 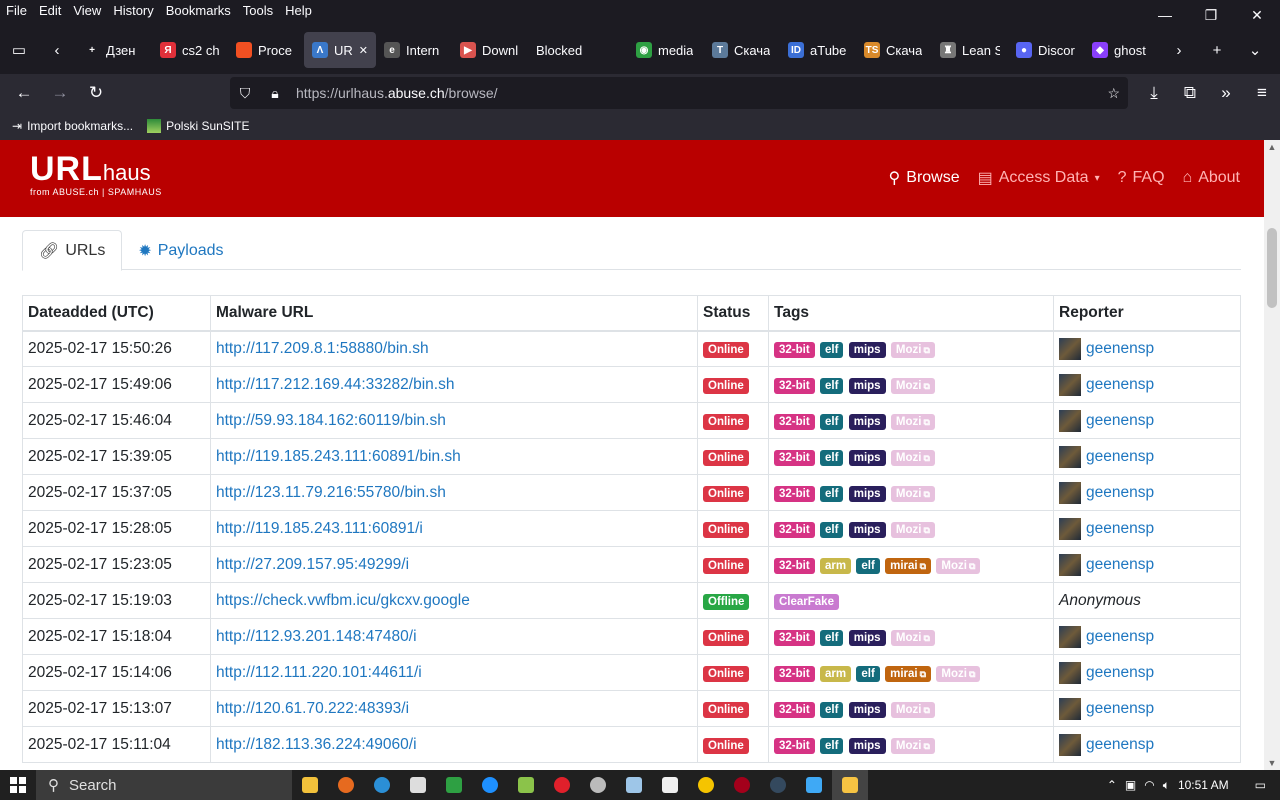 What do you see at coordinates (1217, 50) in the screenshot?
I see `new-tab-icon: +` at bounding box center [1217, 50].